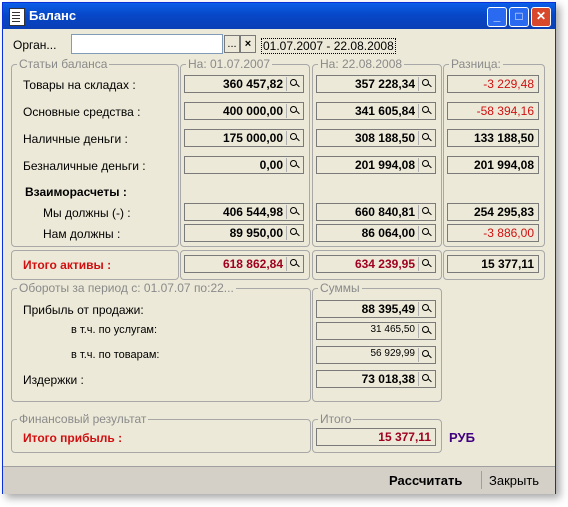 This screenshot has height=507, width=568. Describe the element at coordinates (244, 84) in the screenshot. I see `goods-start-field: 360 457,82` at that location.